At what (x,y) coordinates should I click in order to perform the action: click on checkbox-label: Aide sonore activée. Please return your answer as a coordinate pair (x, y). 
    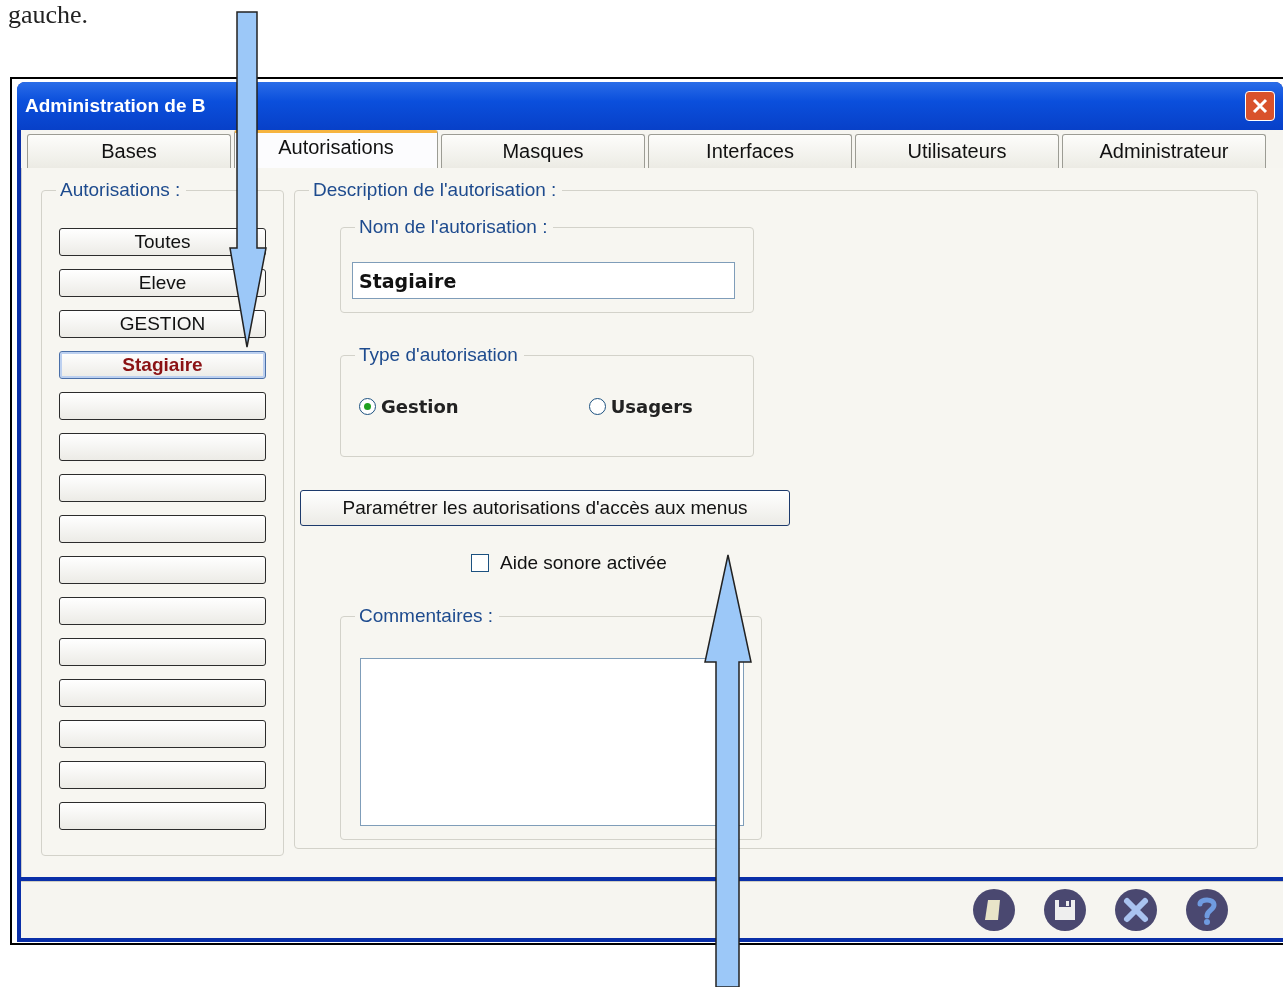
    Looking at the image, I should click on (583, 563).